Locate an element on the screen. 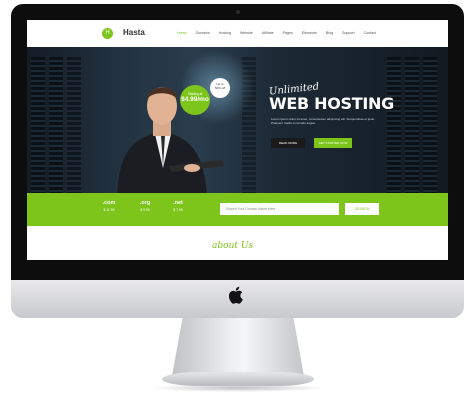 This screenshot has width=475, height=410. domain-price-com: .com $ 11.99 is located at coordinates (109, 206).